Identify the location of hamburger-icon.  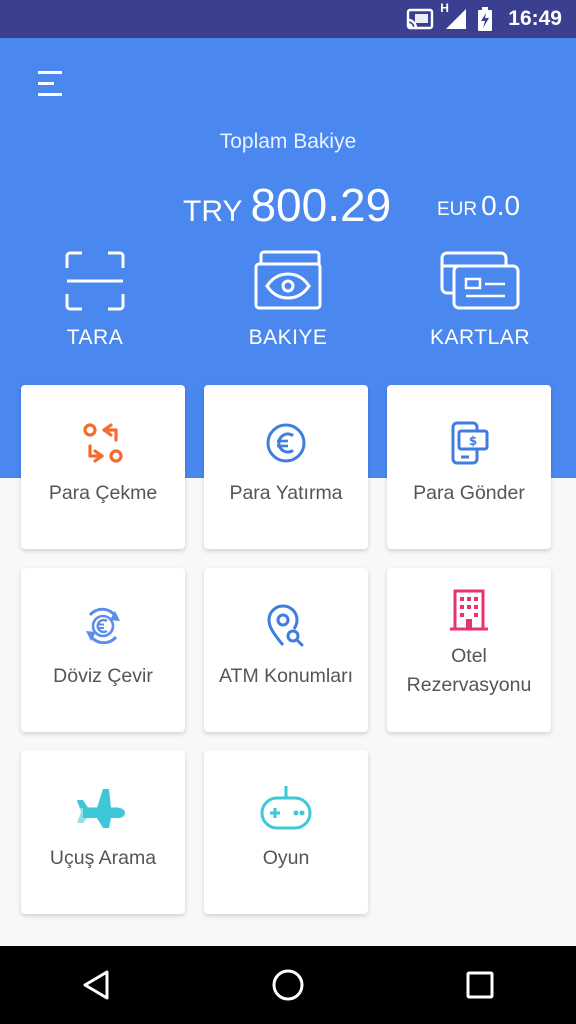
(50, 83).